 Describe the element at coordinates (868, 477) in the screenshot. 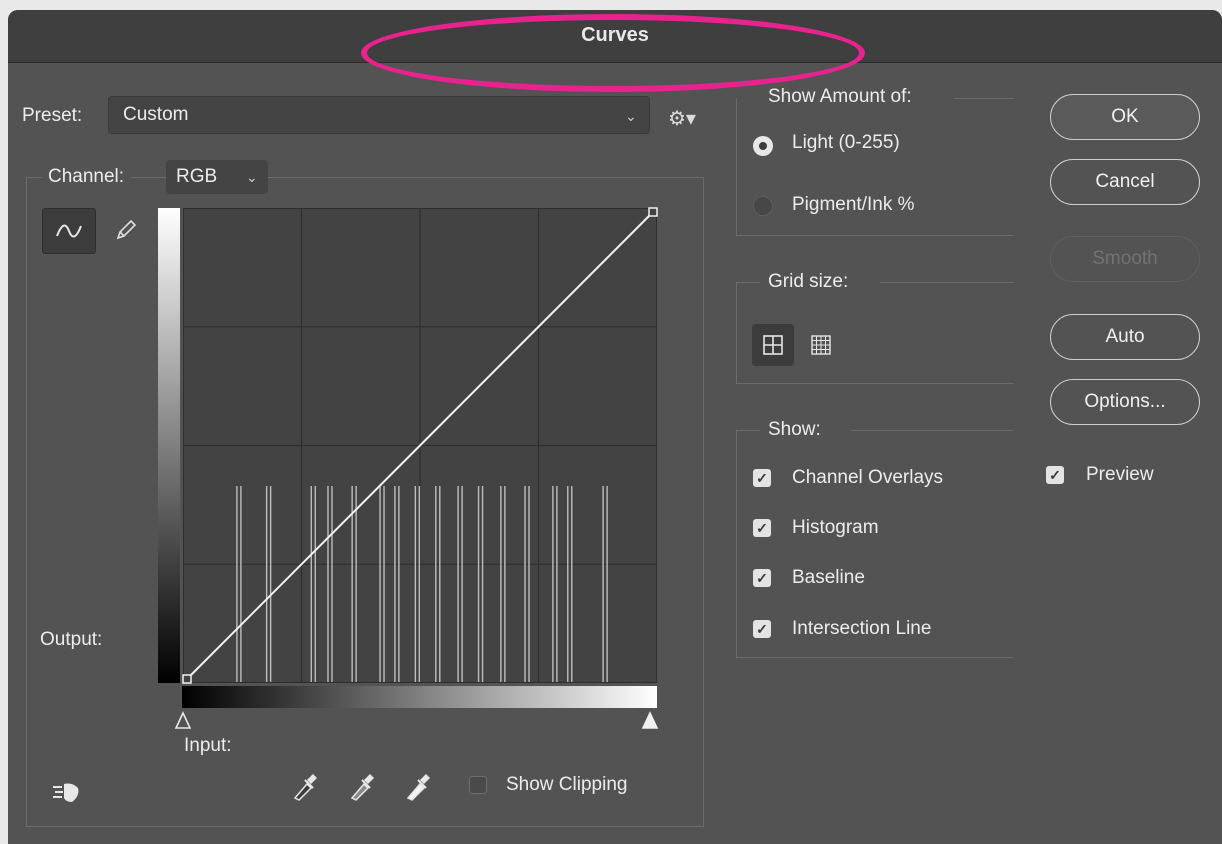

I see `channel-overlays-label: Channel Overlays` at that location.